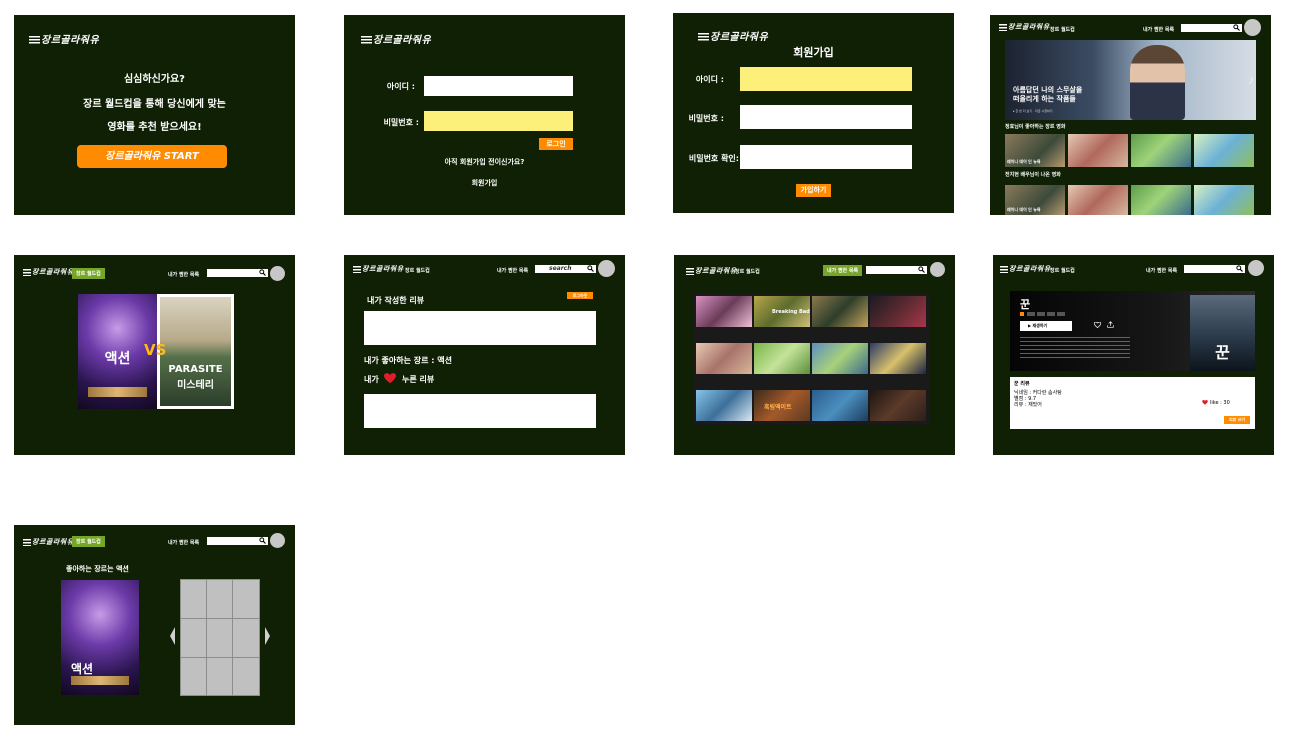 The height and width of the screenshot is (746, 1292). Describe the element at coordinates (155, 350) in the screenshot. I see `vs-label: VS` at that location.